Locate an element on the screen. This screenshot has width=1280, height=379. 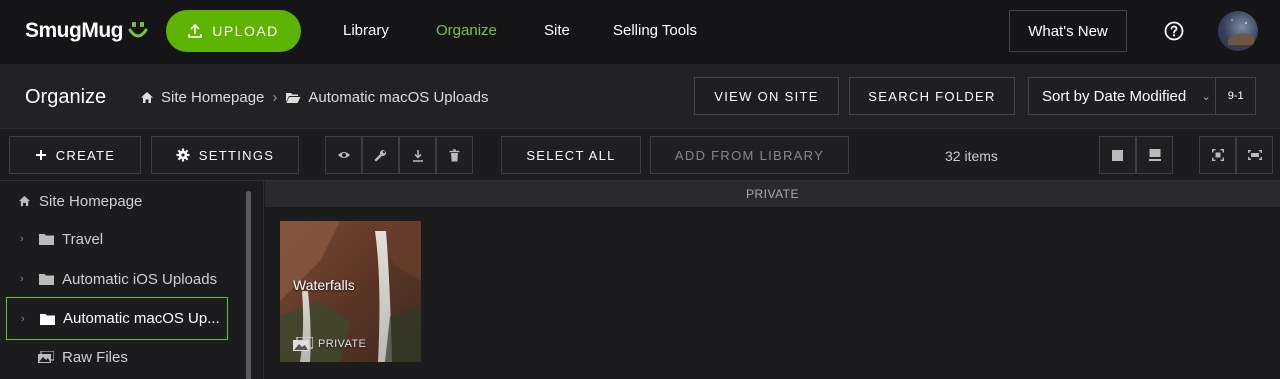
download-icon is located at coordinates (417, 155).